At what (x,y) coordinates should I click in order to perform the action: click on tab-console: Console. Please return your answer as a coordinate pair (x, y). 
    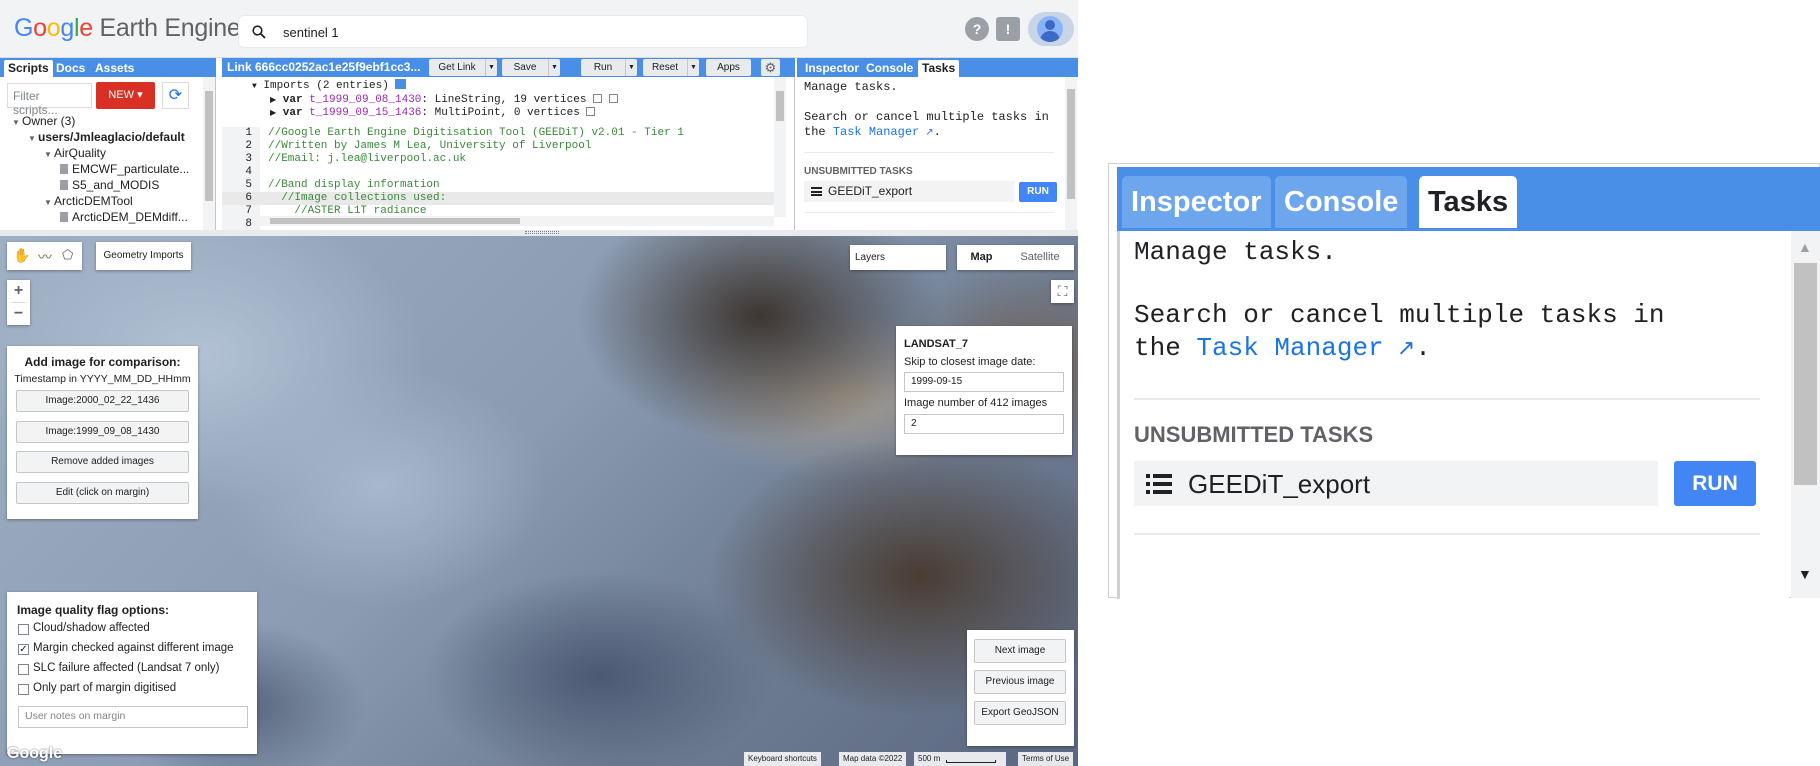
    Looking at the image, I should click on (889, 68).